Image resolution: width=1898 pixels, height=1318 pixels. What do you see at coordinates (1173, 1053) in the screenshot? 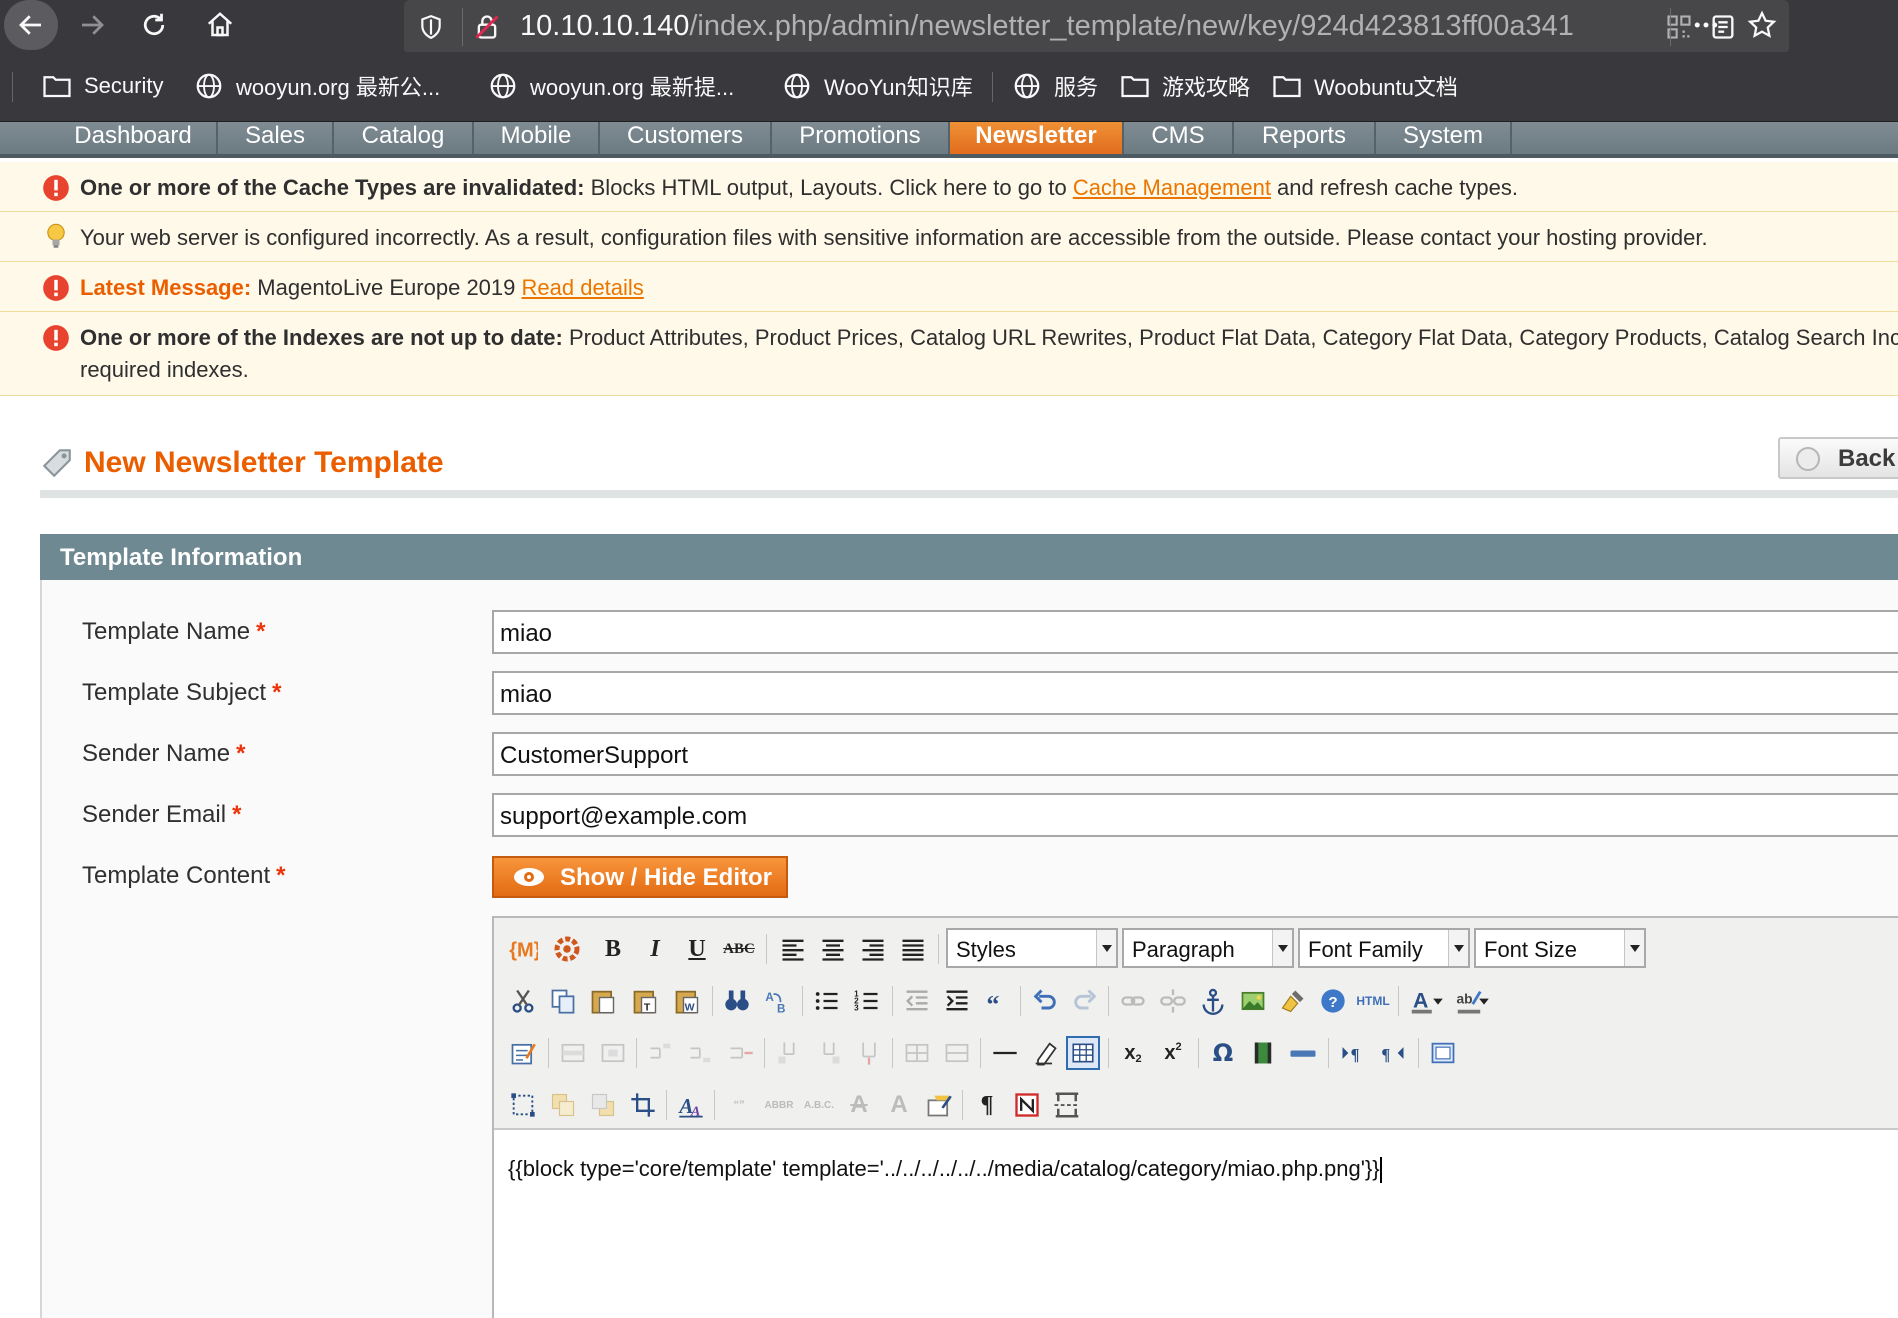
I see `superscript-icon: x2` at bounding box center [1173, 1053].